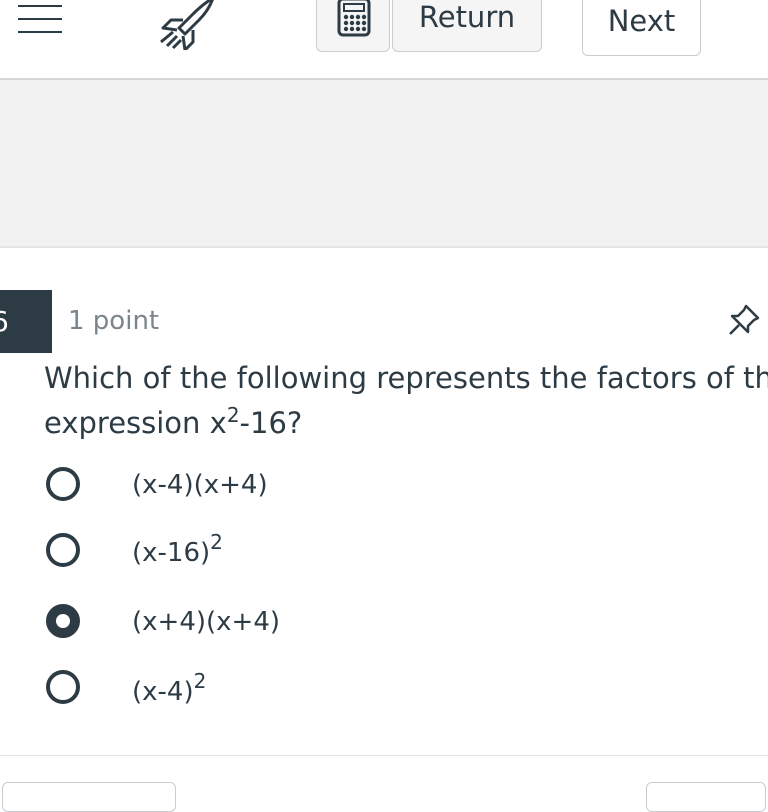  Describe the element at coordinates (200, 681) in the screenshot. I see `answer-exponent-4: 2` at that location.